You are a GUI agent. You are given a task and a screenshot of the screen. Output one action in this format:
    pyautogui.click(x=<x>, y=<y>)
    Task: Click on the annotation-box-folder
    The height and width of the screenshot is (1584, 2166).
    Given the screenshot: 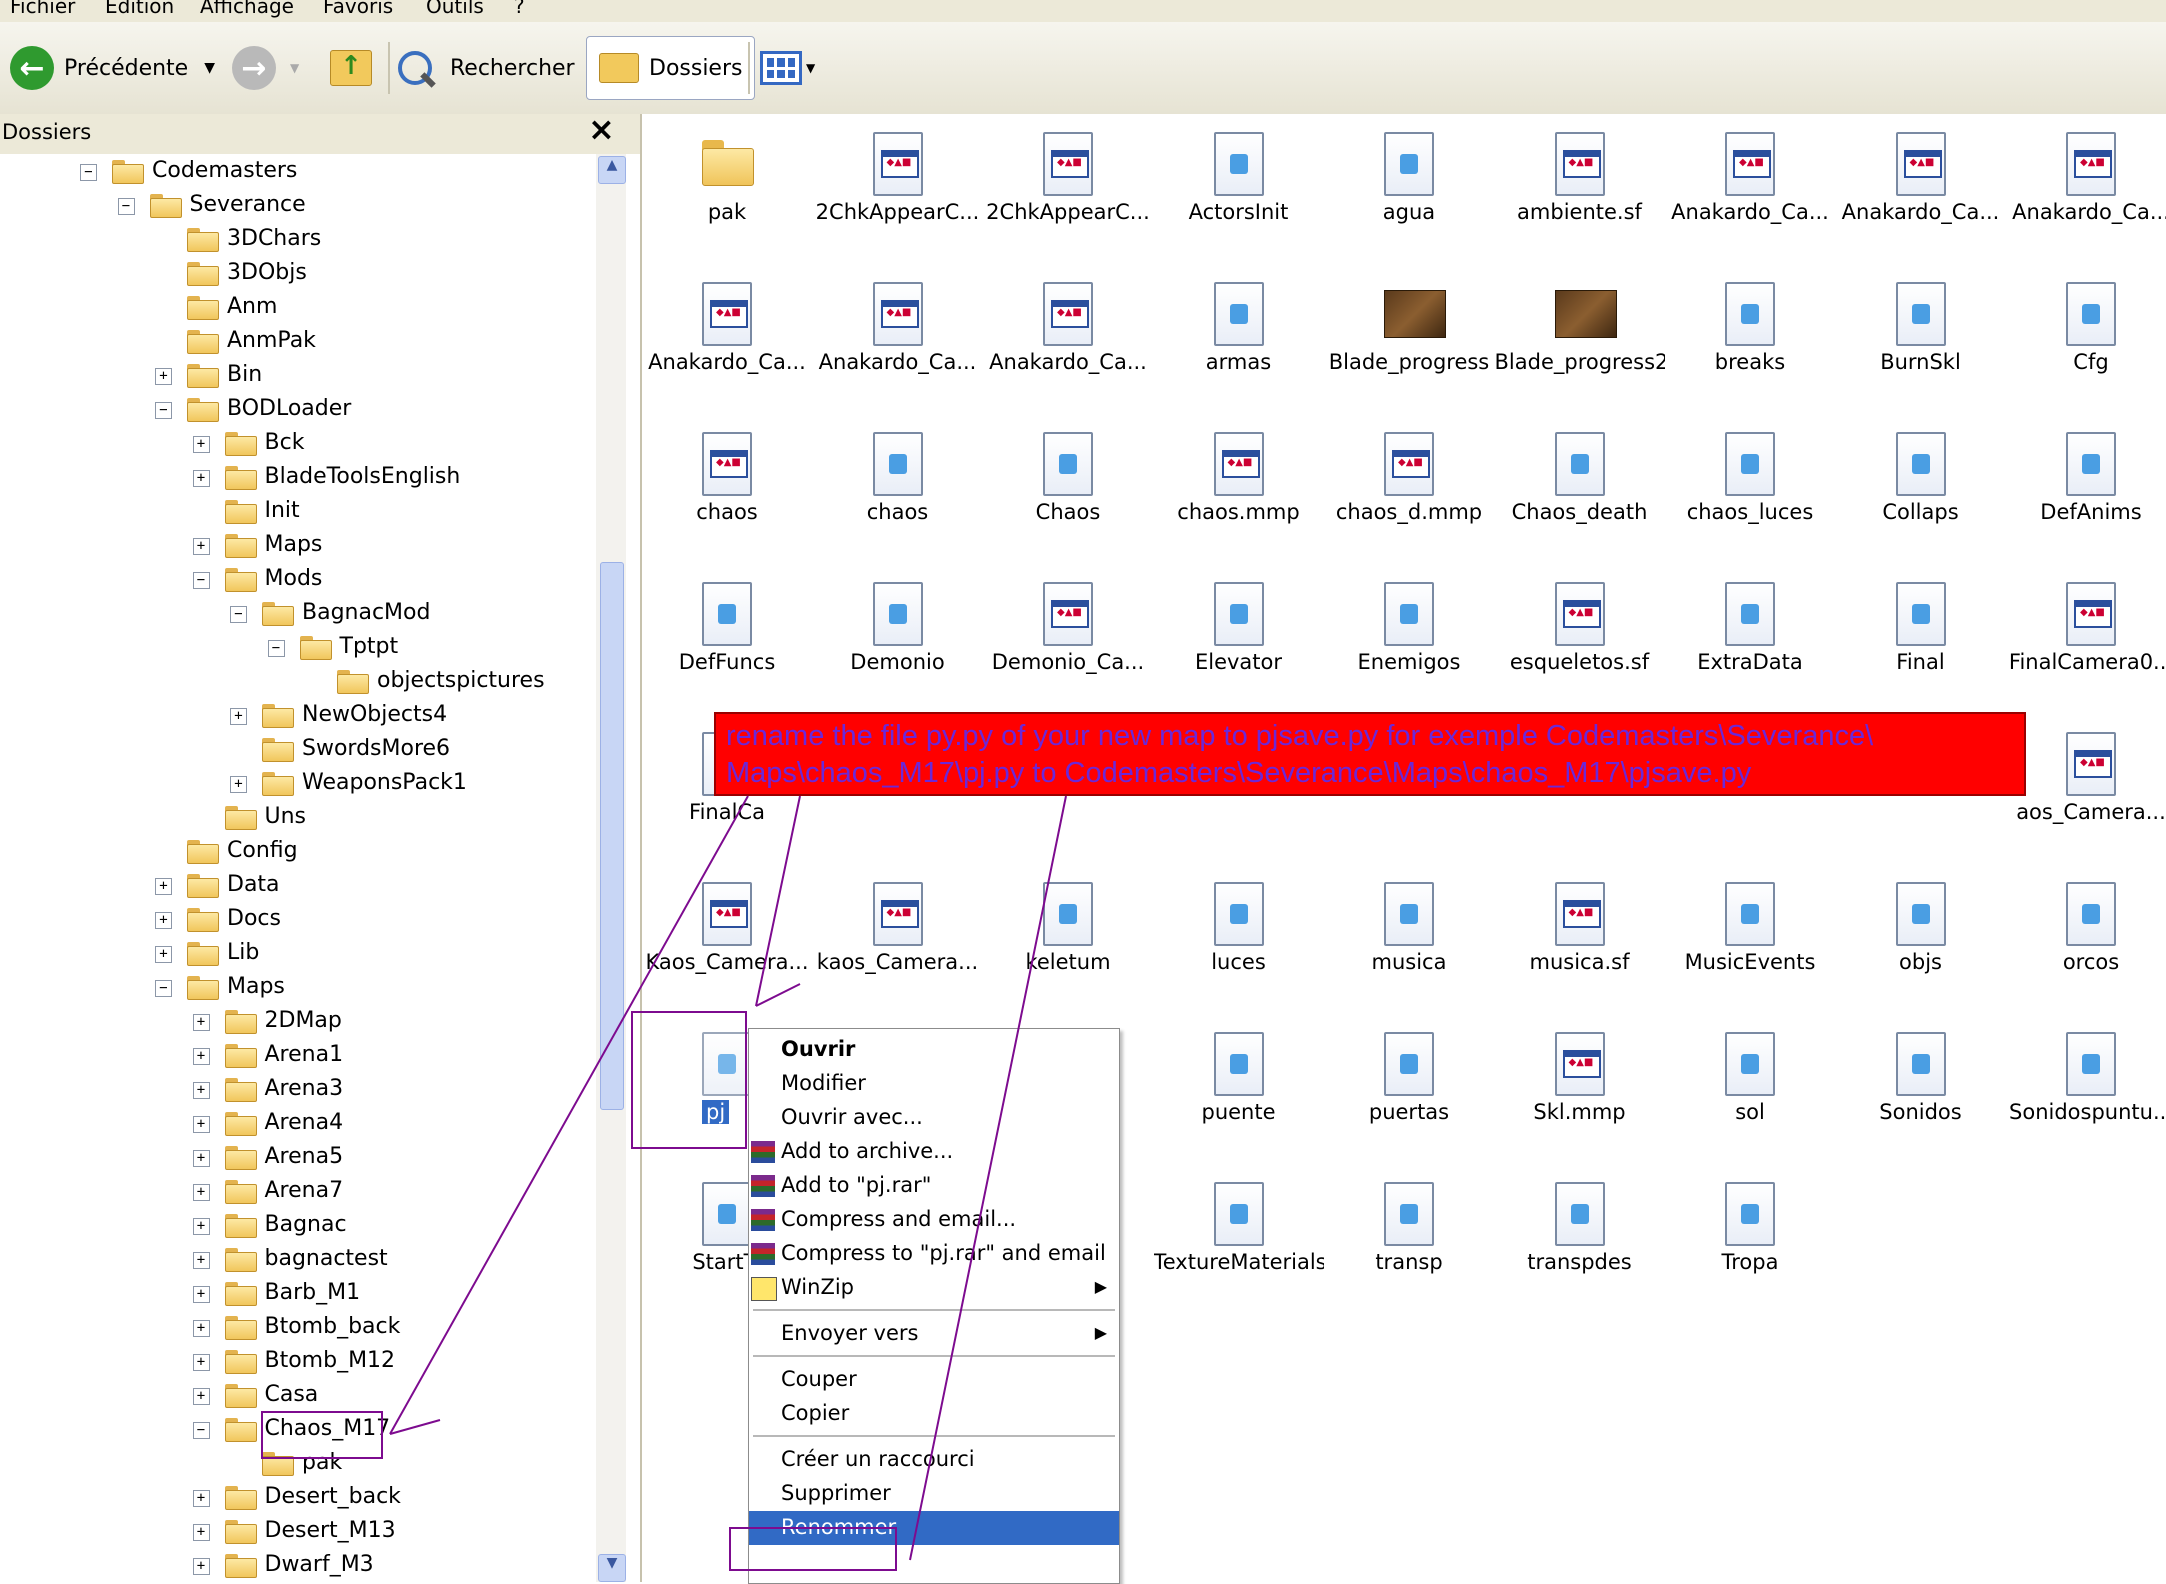 What is the action you would take?
    pyautogui.click(x=322, y=1435)
    